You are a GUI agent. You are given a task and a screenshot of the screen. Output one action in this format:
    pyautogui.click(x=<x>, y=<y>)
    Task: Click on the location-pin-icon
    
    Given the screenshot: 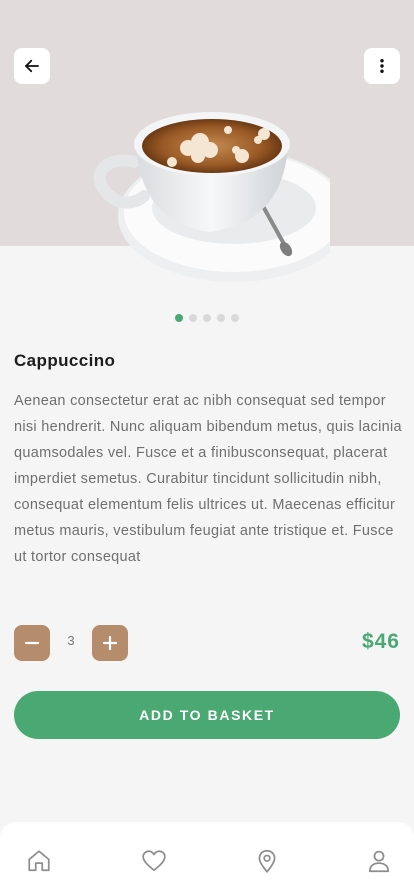 What is the action you would take?
    pyautogui.click(x=267, y=861)
    